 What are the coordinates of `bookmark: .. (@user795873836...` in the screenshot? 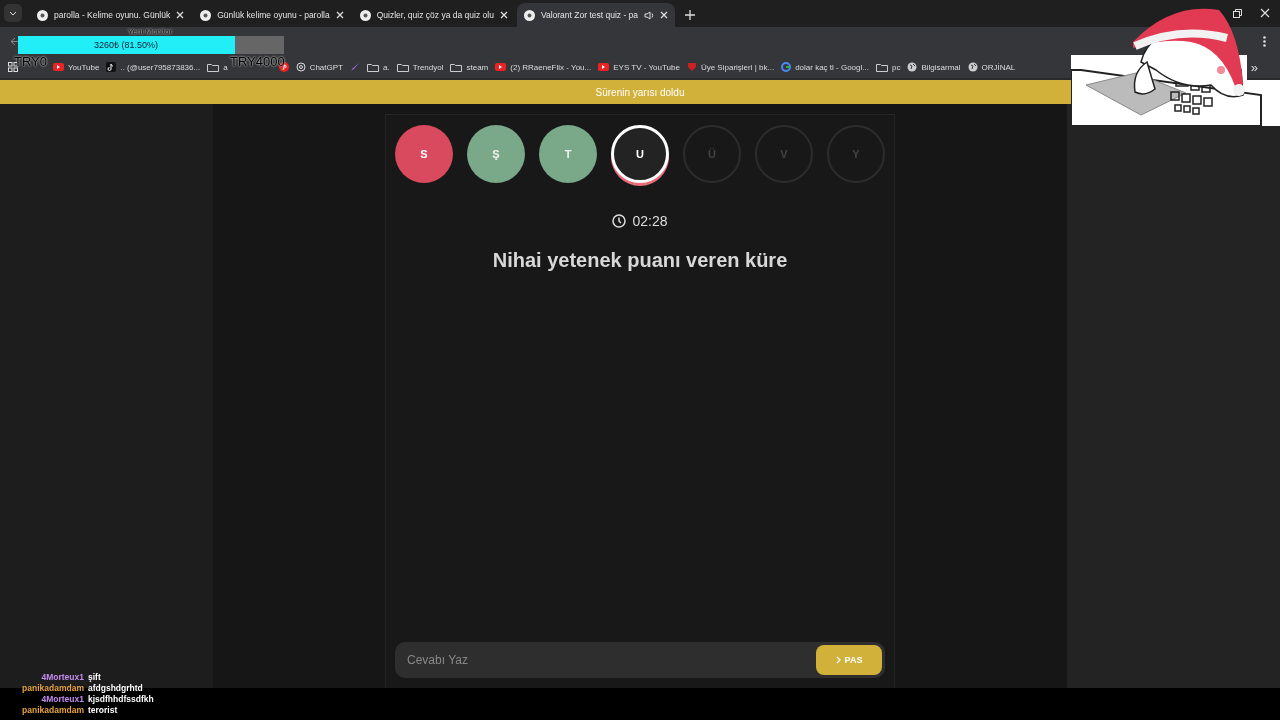 It's located at (153, 67).